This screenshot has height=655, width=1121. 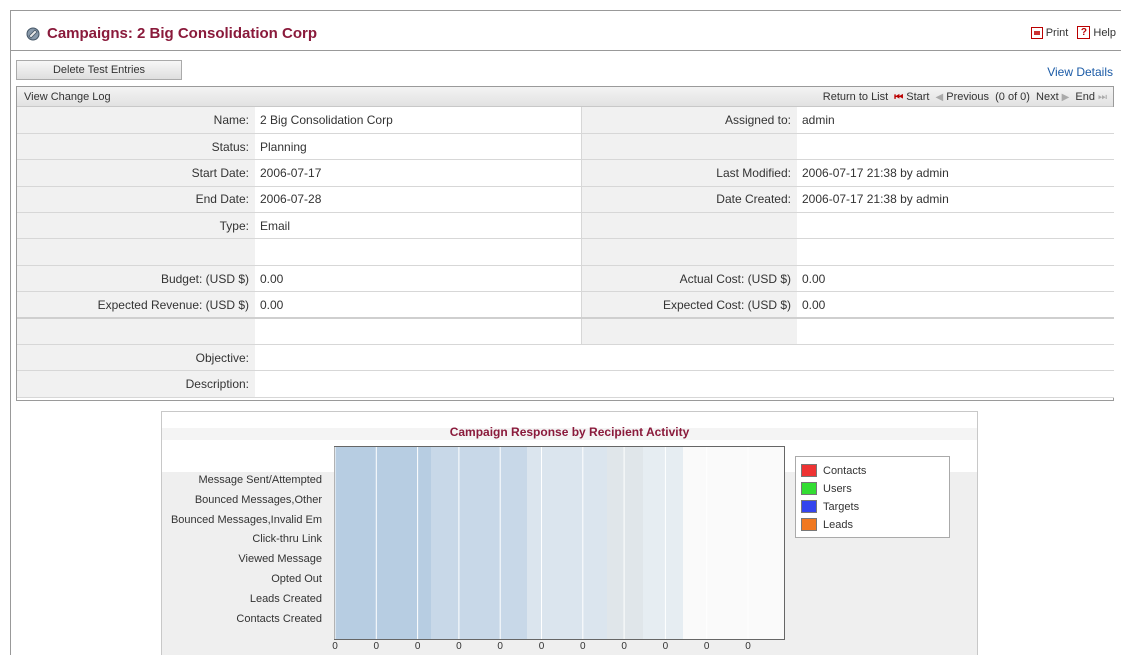 What do you see at coordinates (136, 173) in the screenshot?
I see `start-date-label: Start Date:` at bounding box center [136, 173].